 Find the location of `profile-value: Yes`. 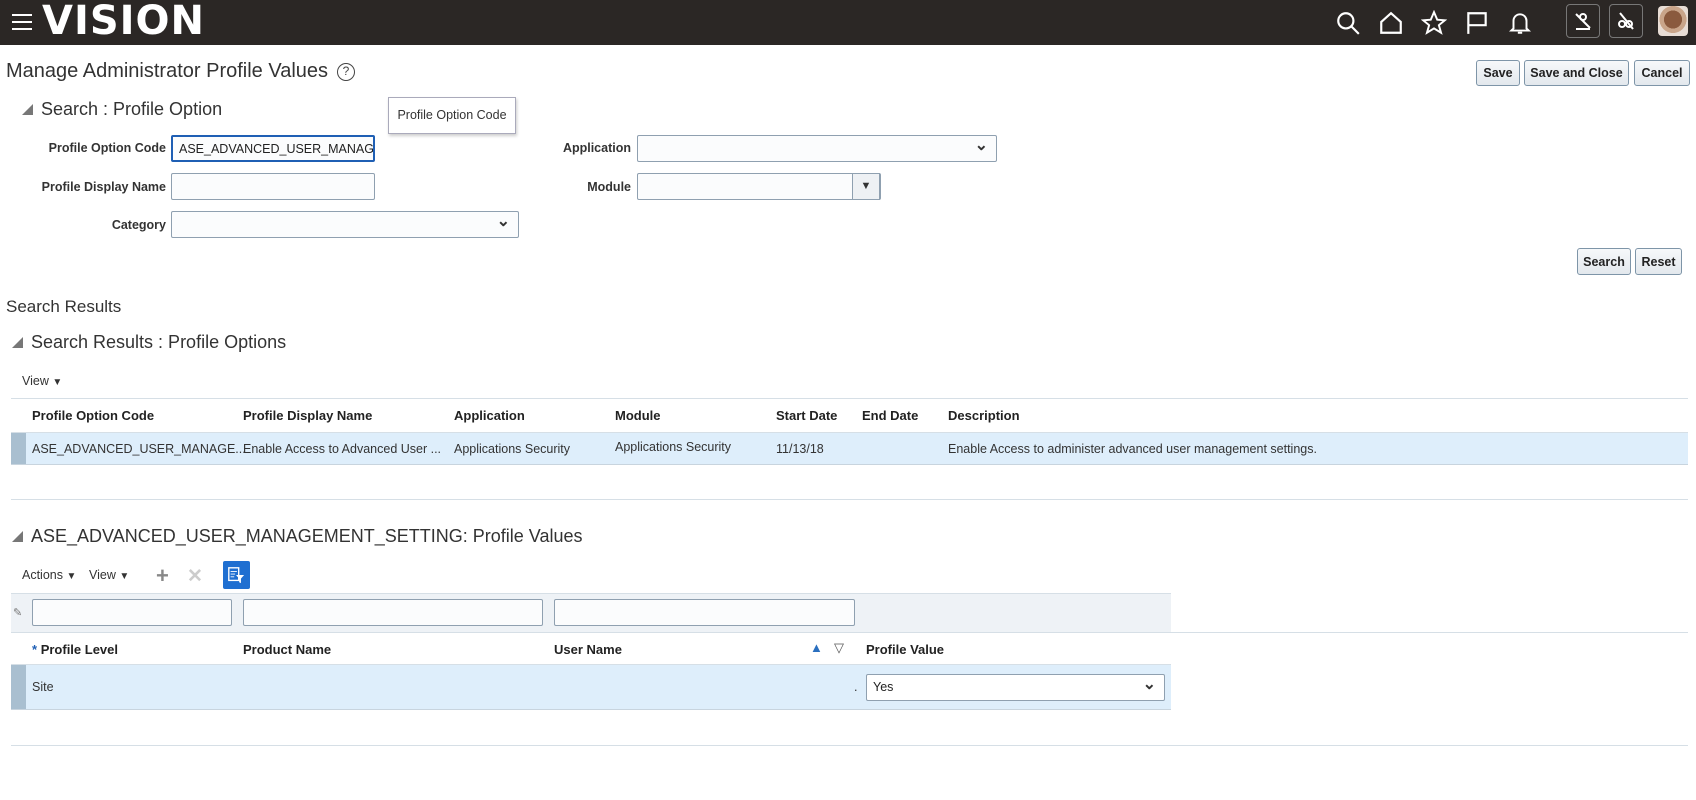

profile-value: Yes is located at coordinates (883, 687).